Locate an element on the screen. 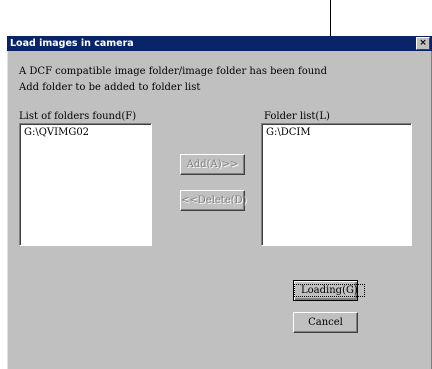  list-item: G:\DCIM is located at coordinates (288, 133).